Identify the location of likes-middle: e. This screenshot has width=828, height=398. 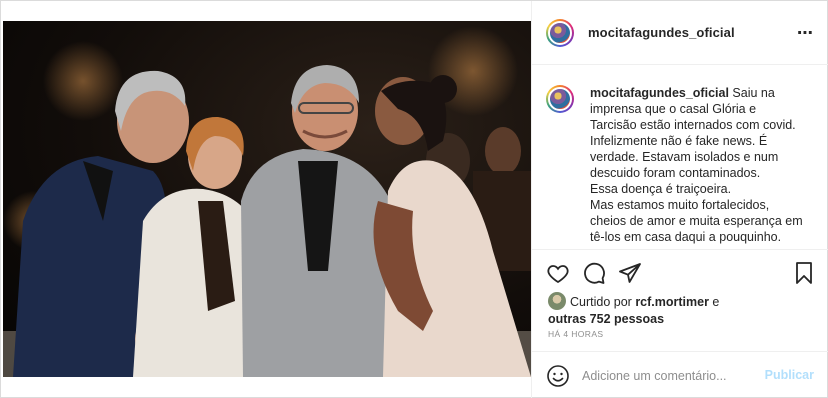
(714, 302).